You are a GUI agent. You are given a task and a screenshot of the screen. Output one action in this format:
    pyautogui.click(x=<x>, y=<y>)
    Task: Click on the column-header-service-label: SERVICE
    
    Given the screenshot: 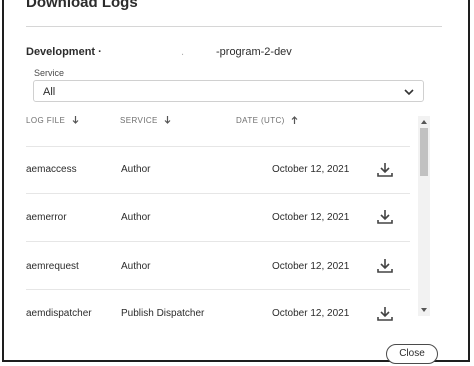 What is the action you would take?
    pyautogui.click(x=139, y=120)
    